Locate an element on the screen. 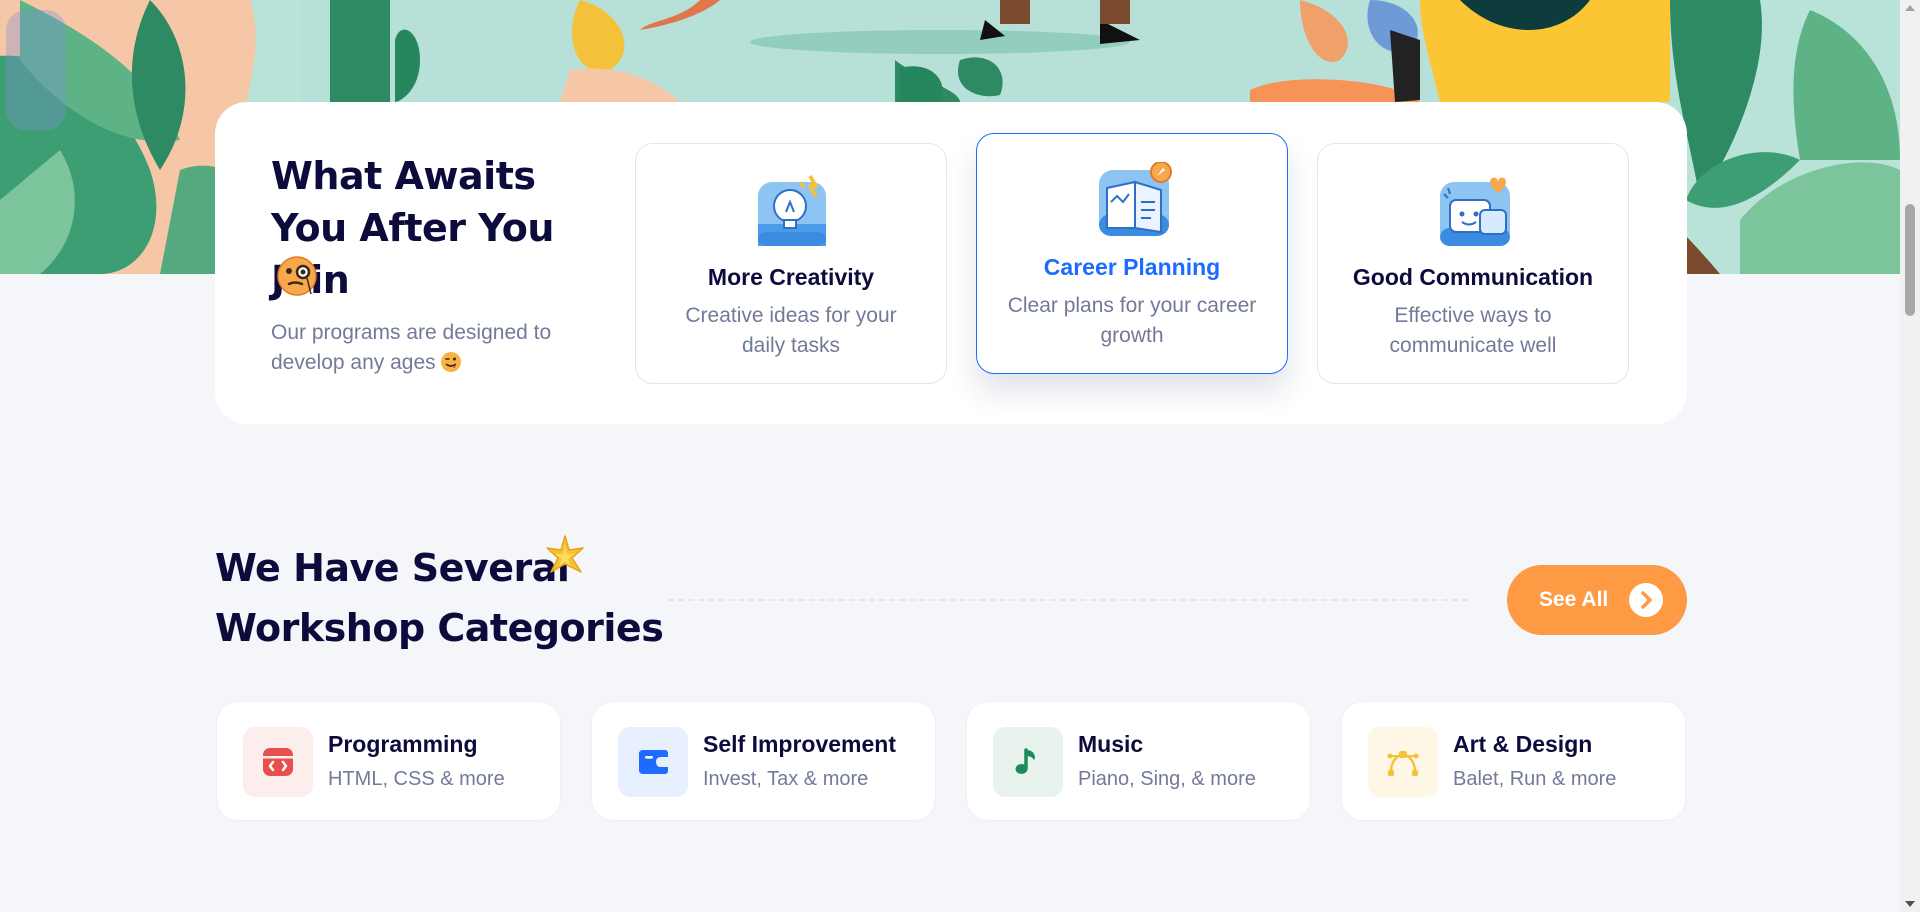  section-divider is located at coordinates (1068, 600).